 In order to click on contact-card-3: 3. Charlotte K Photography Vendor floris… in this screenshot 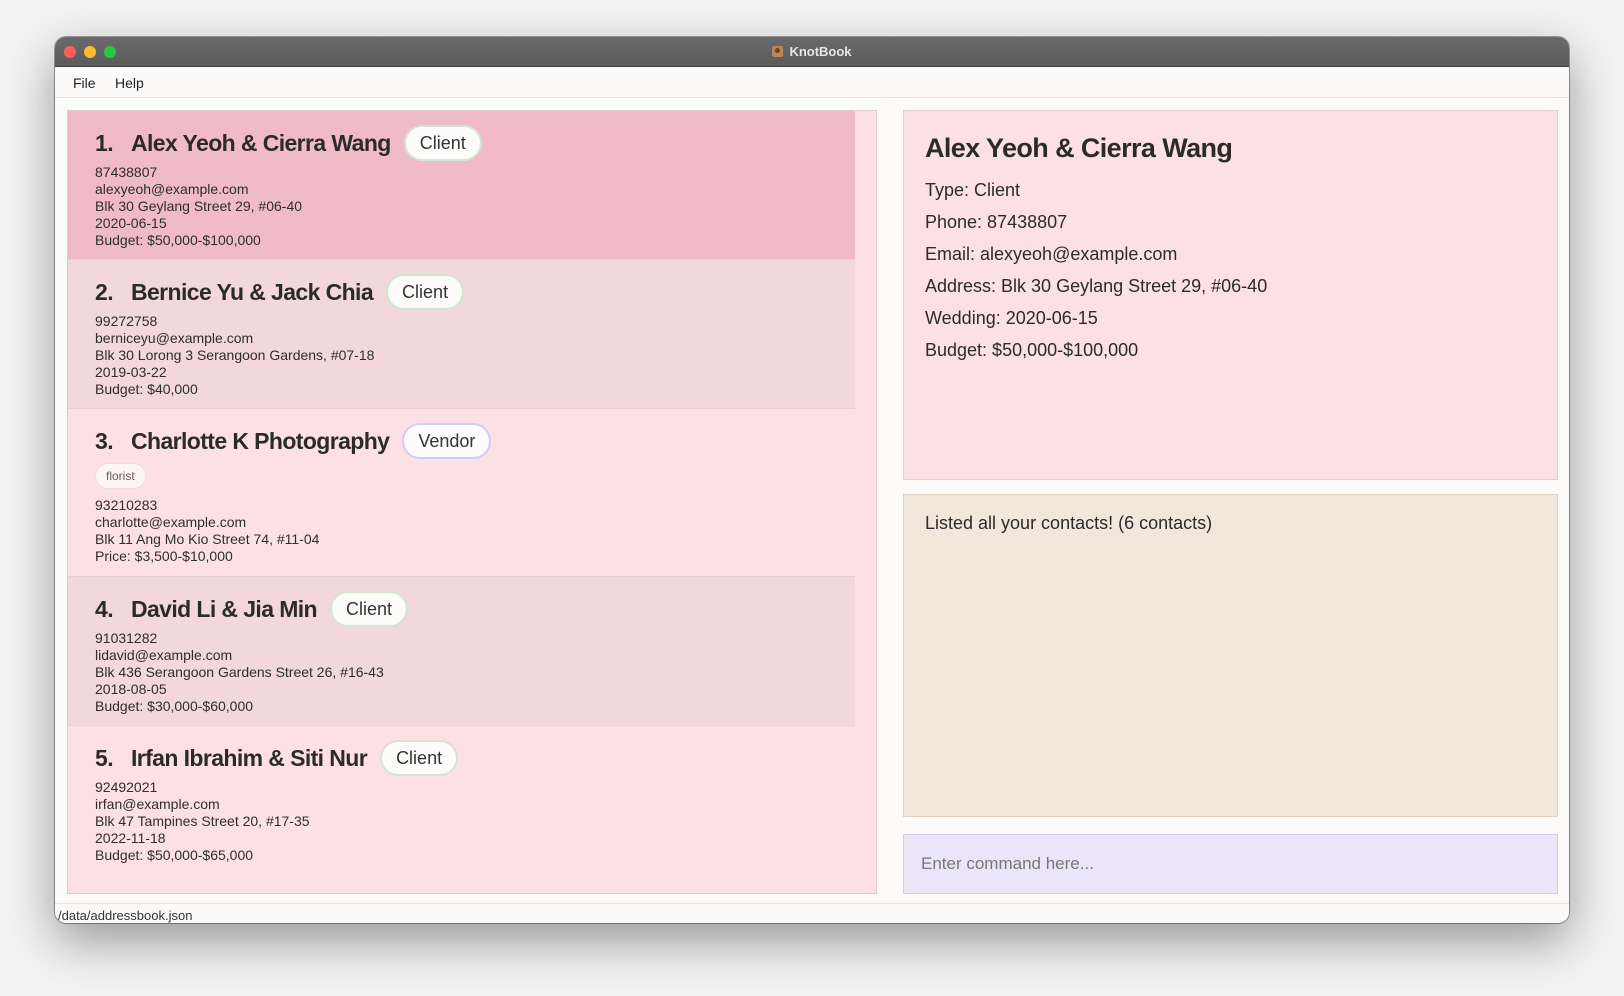, I will do `click(461, 493)`.